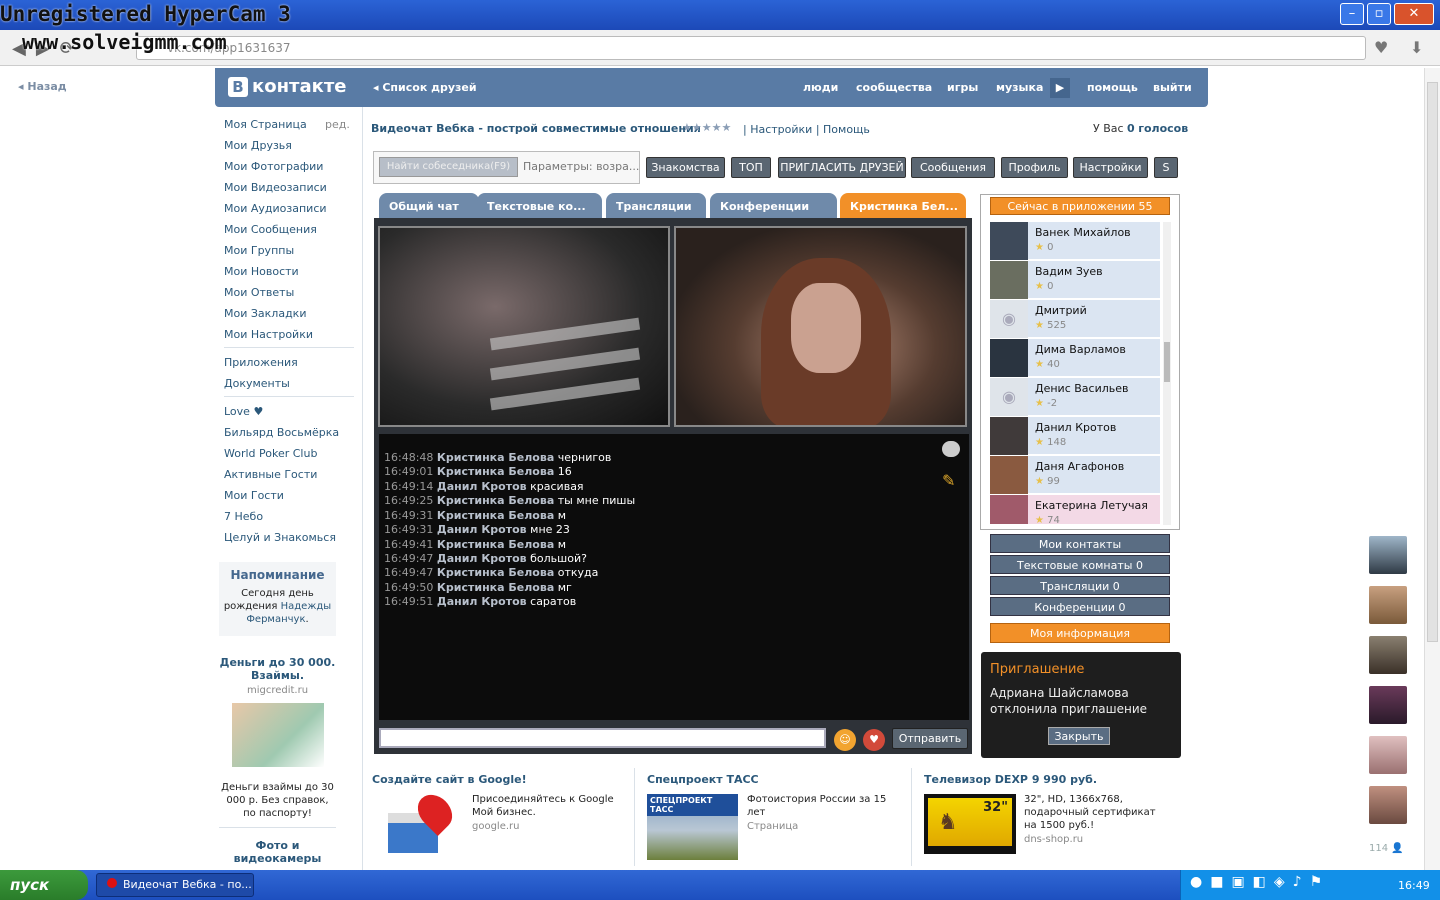 The height and width of the screenshot is (900, 1440). What do you see at coordinates (842, 167) in the screenshot?
I see `invite-friends-button: ПРИГЛАСИТЬ ДРУЗЕЙ` at bounding box center [842, 167].